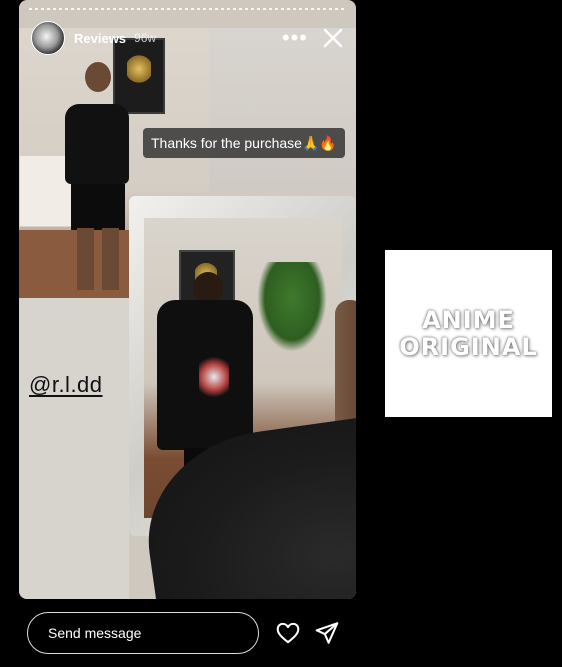 The width and height of the screenshot is (562, 667). I want to click on close-icon, so click(333, 38).